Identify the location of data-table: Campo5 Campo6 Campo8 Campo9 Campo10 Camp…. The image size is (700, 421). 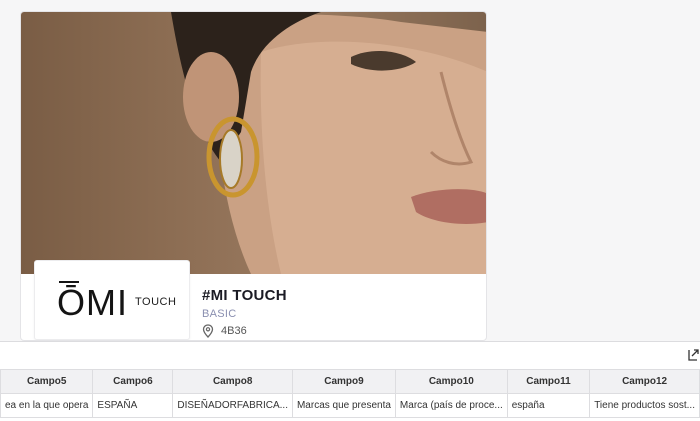
(350, 393).